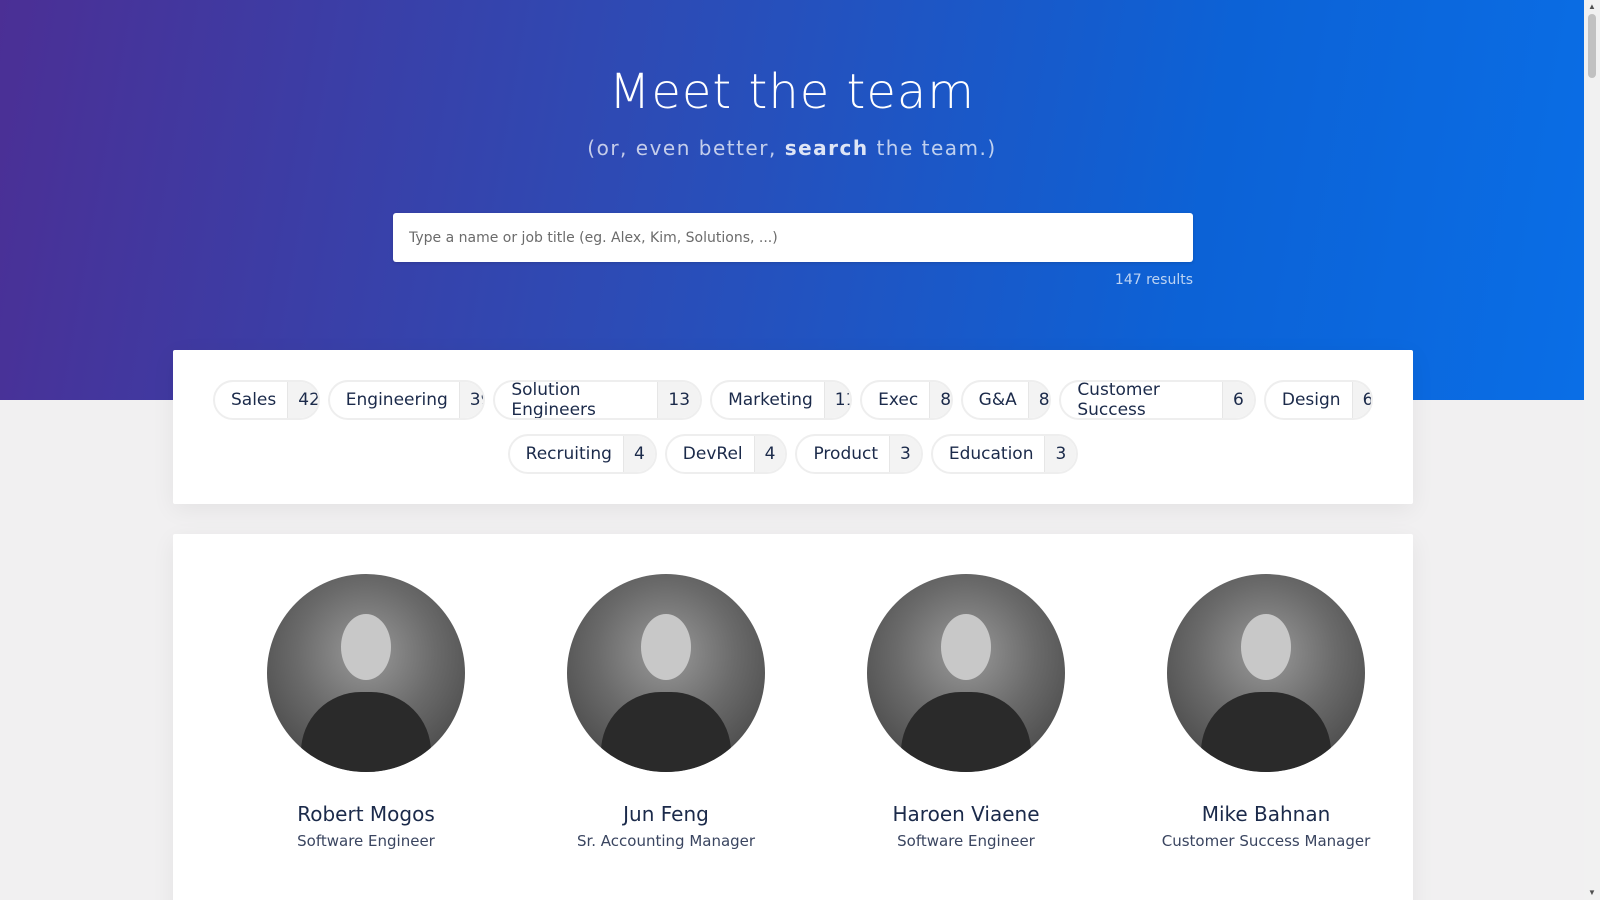 The image size is (1600, 900). What do you see at coordinates (666, 841) in the screenshot?
I see `member-title: Sr. Accounting Manager` at bounding box center [666, 841].